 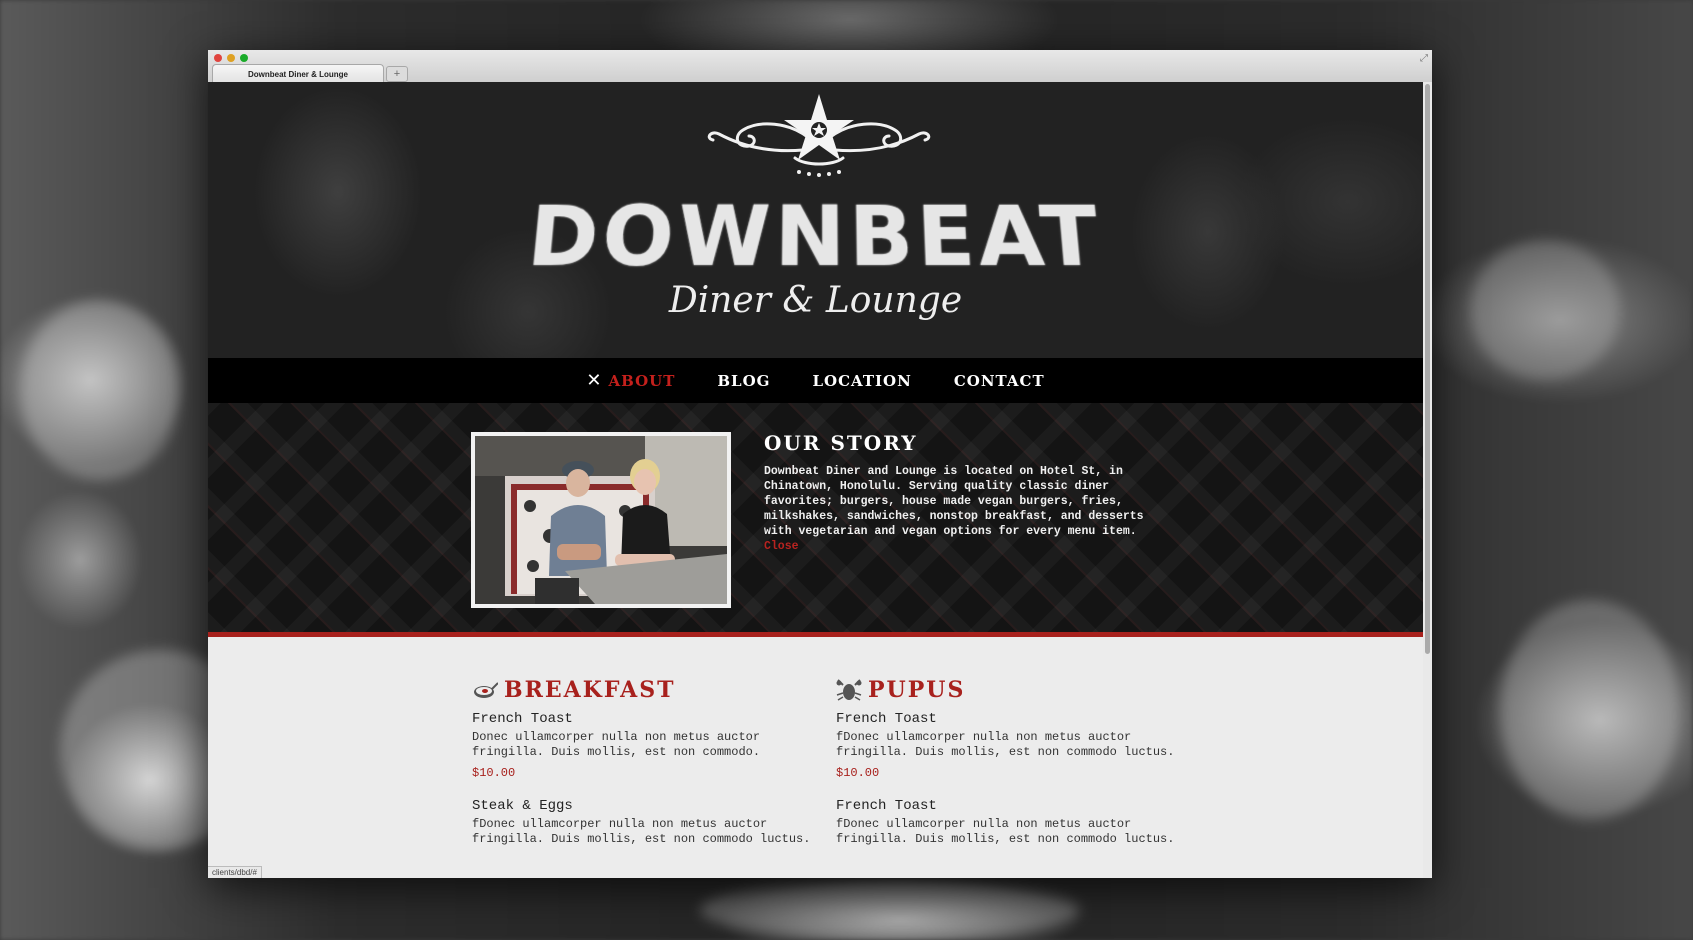 What do you see at coordinates (601, 520) in the screenshot?
I see `owners-photo` at bounding box center [601, 520].